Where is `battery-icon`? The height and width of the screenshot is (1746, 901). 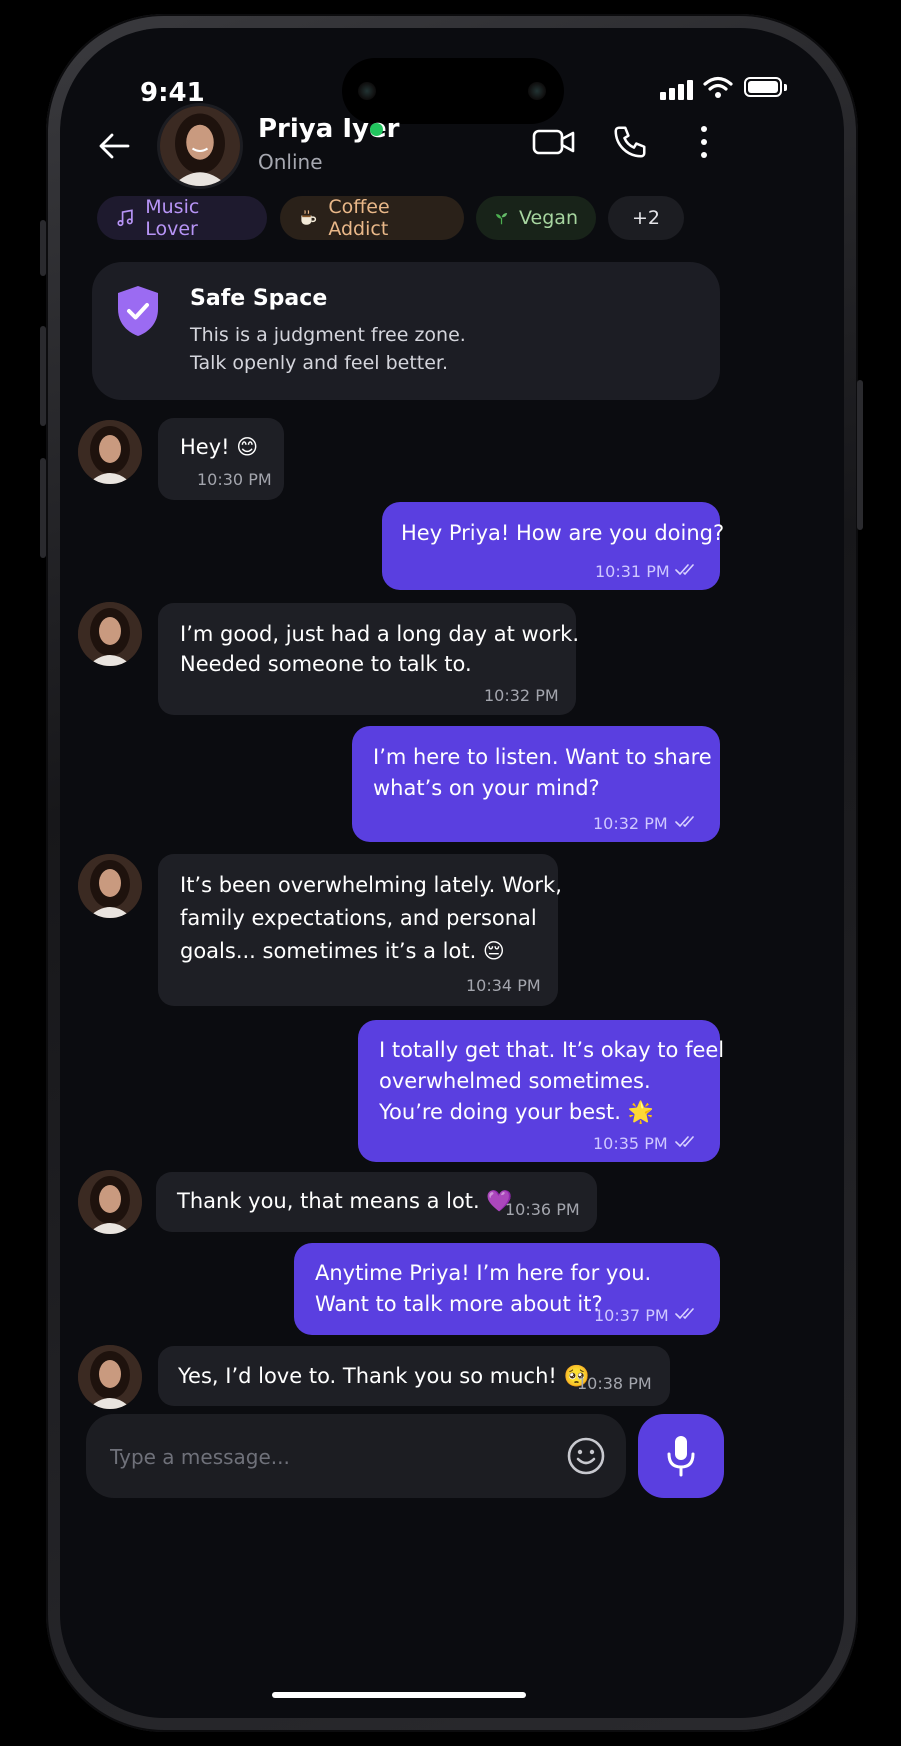
battery-icon is located at coordinates (763, 87).